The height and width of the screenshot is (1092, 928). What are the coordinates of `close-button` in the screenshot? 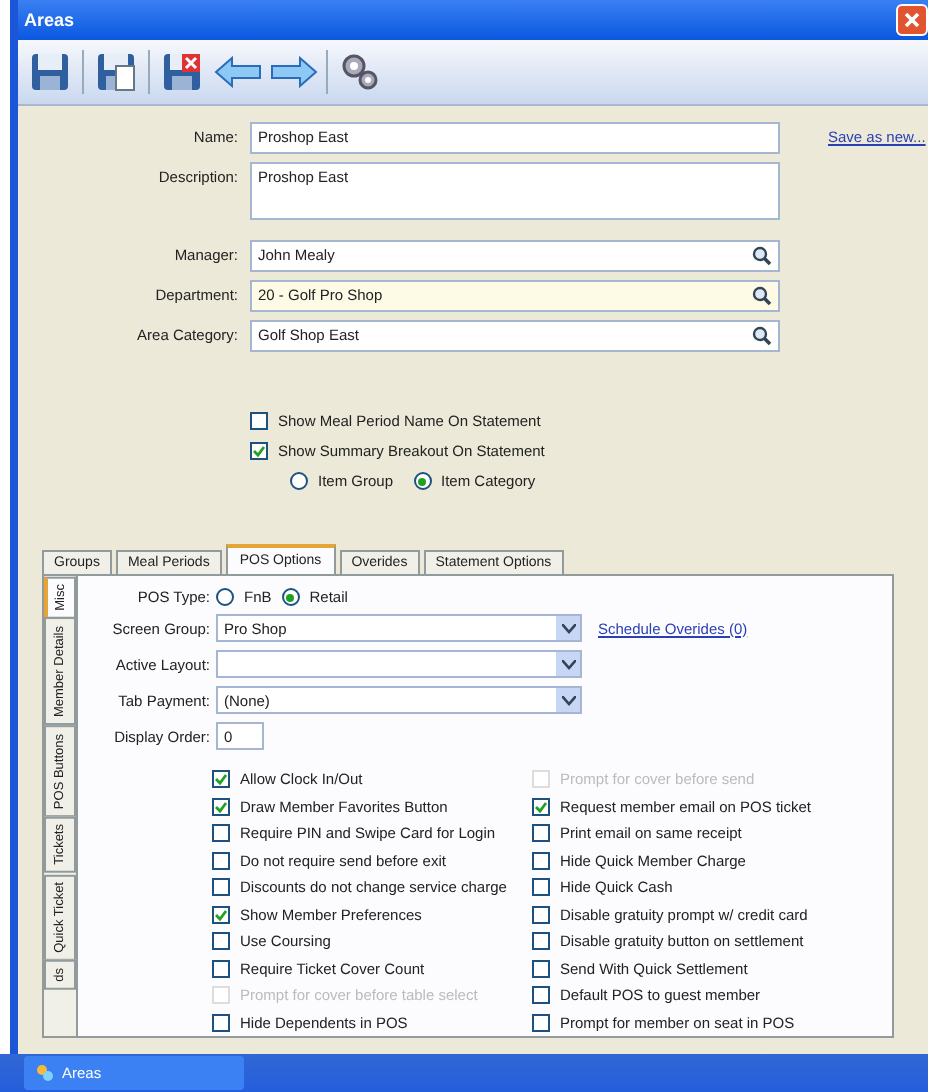 It's located at (912, 20).